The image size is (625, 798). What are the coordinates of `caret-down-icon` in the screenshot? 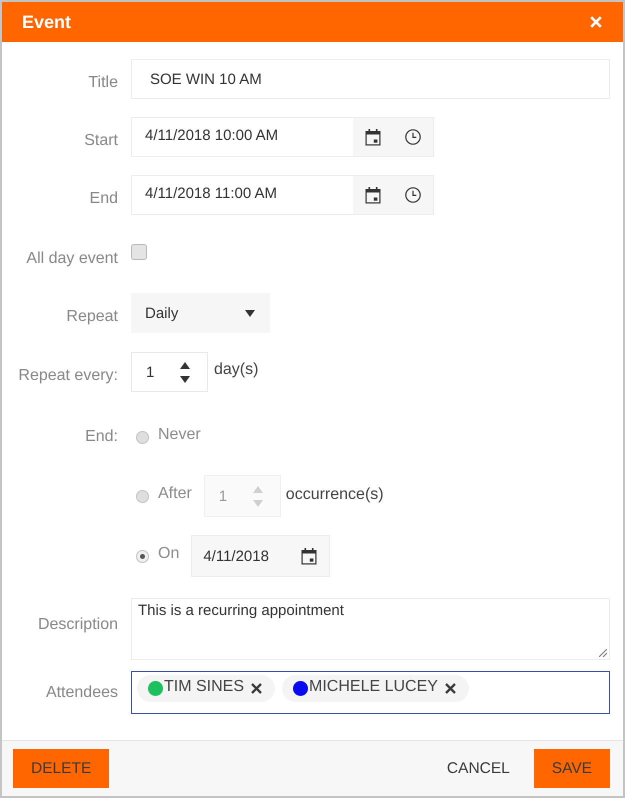 It's located at (250, 313).